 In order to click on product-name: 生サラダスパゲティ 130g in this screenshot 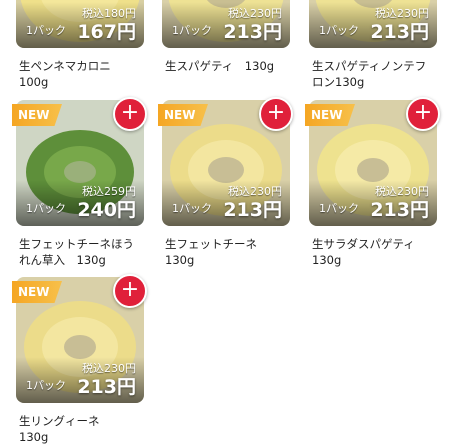, I will do `click(374, 252)`.